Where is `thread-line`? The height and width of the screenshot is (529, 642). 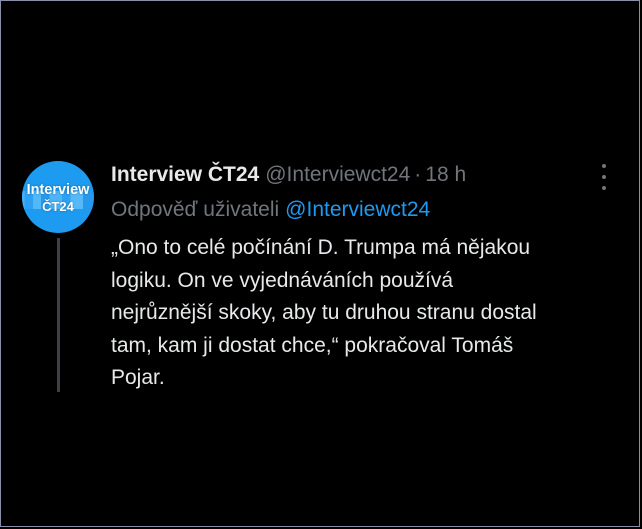
thread-line is located at coordinates (58, 315).